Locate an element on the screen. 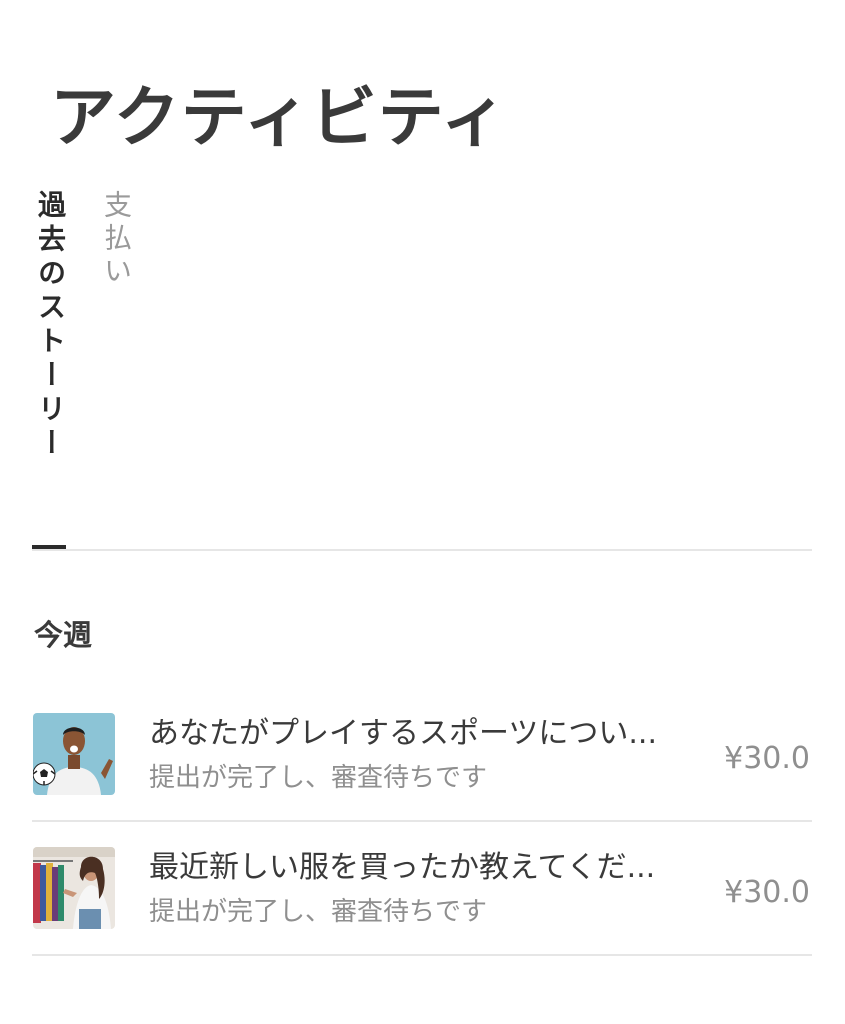  sports-photo-icon is located at coordinates (74, 754).